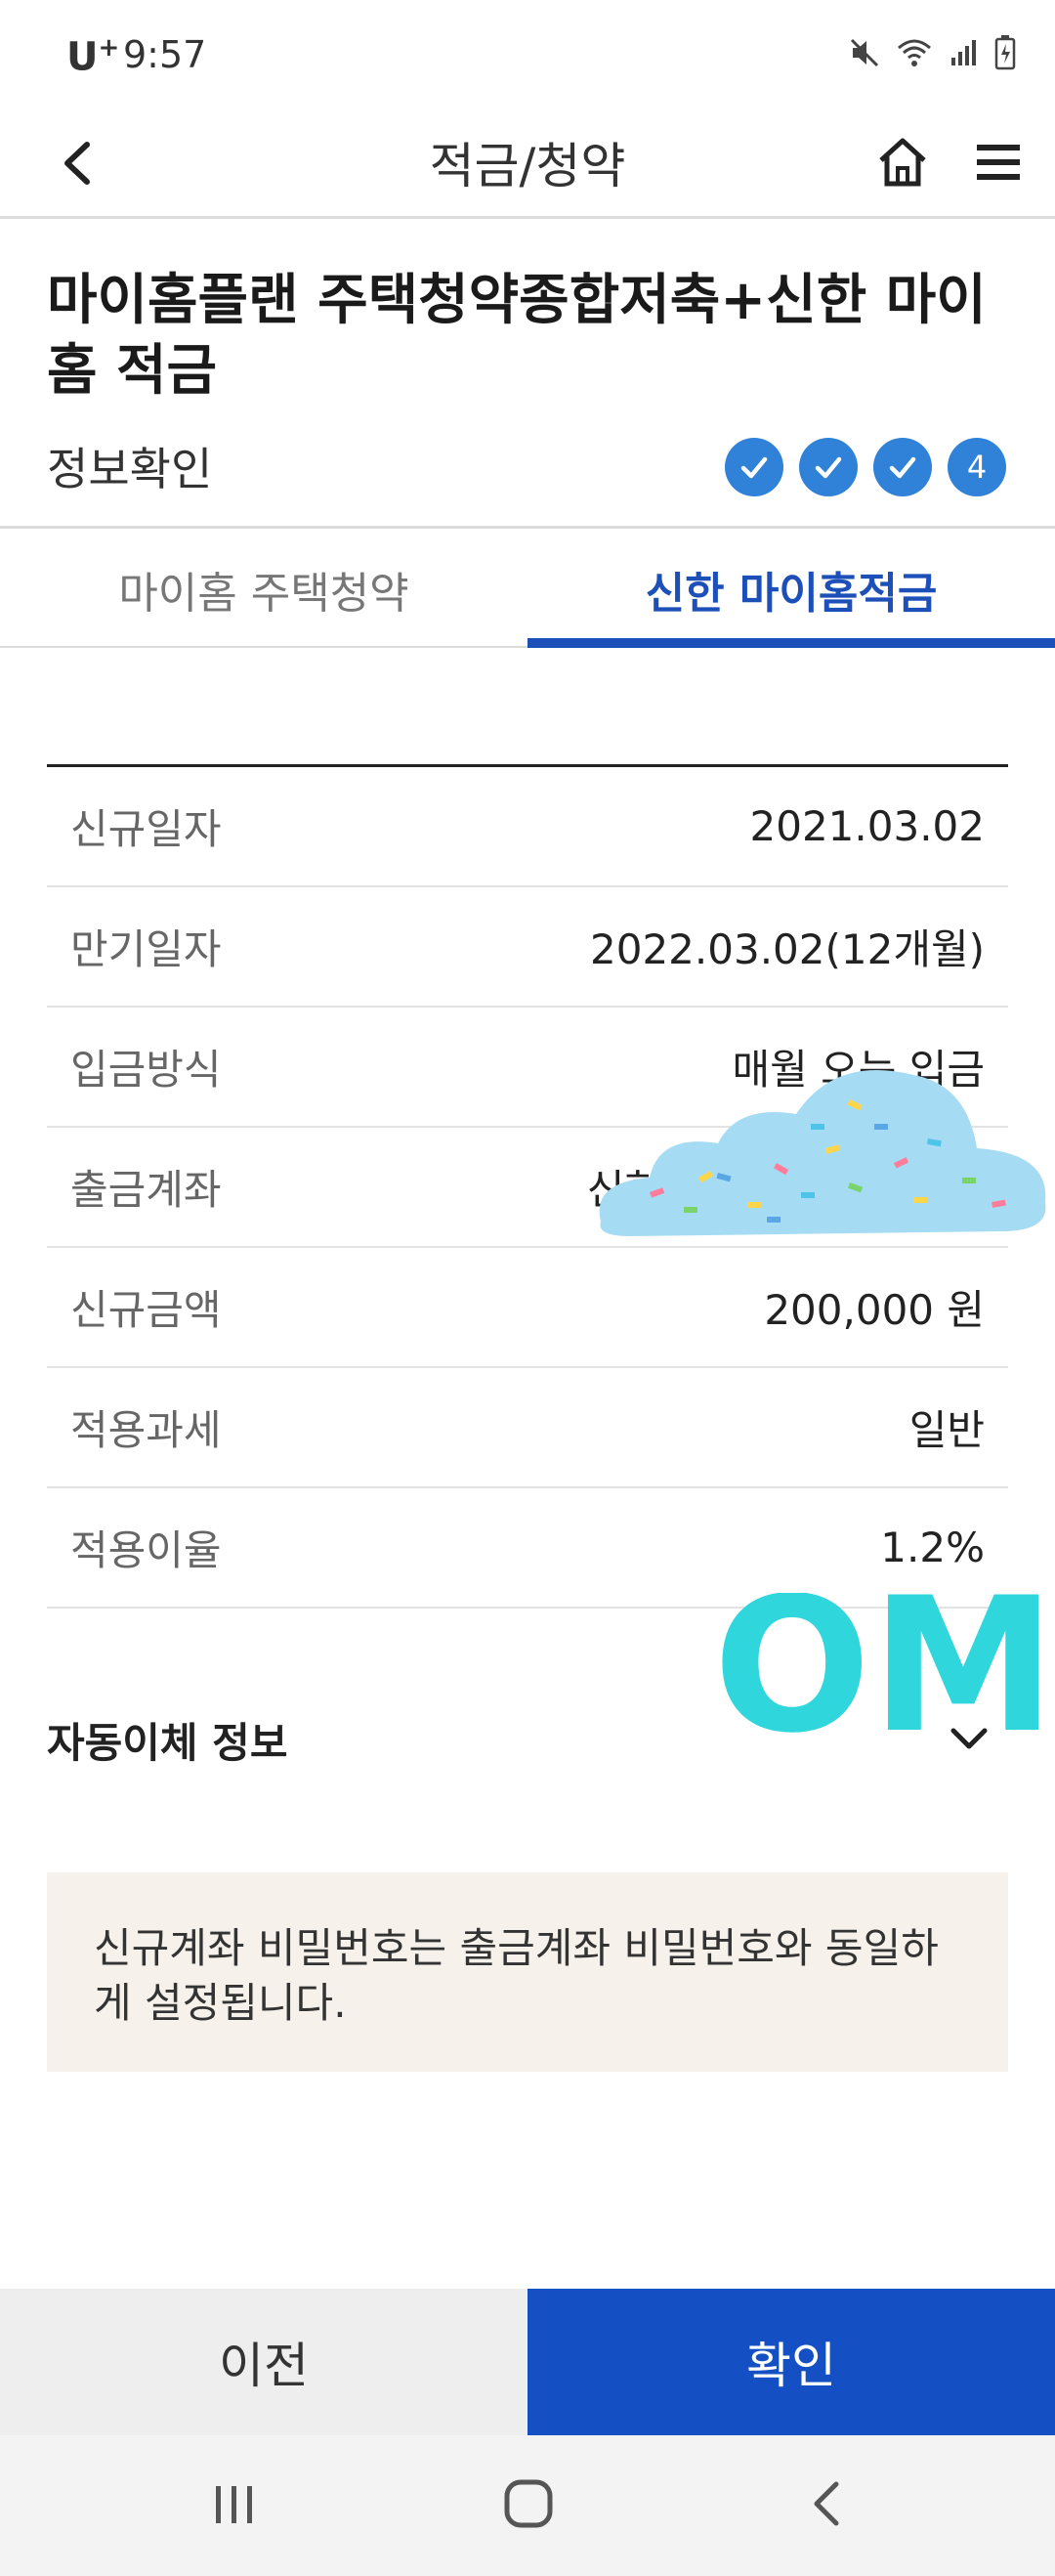 This screenshot has width=1055, height=2576. What do you see at coordinates (527, 163) in the screenshot?
I see `app-bar: 적금/청약` at bounding box center [527, 163].